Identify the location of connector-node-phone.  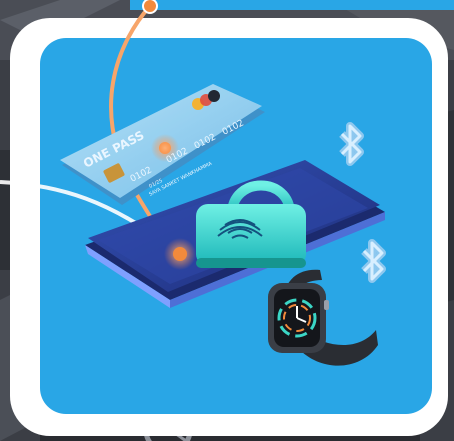
(180, 254).